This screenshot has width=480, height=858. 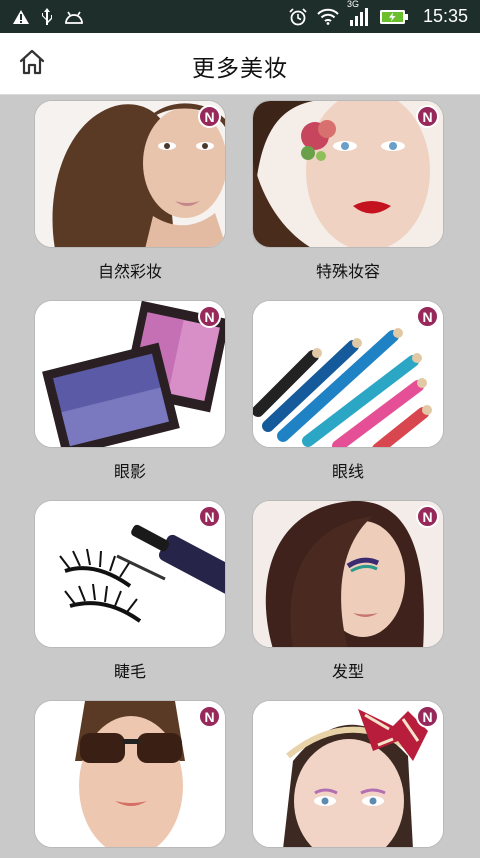 I want to click on category-label: 自然彩妆, so click(x=129, y=271).